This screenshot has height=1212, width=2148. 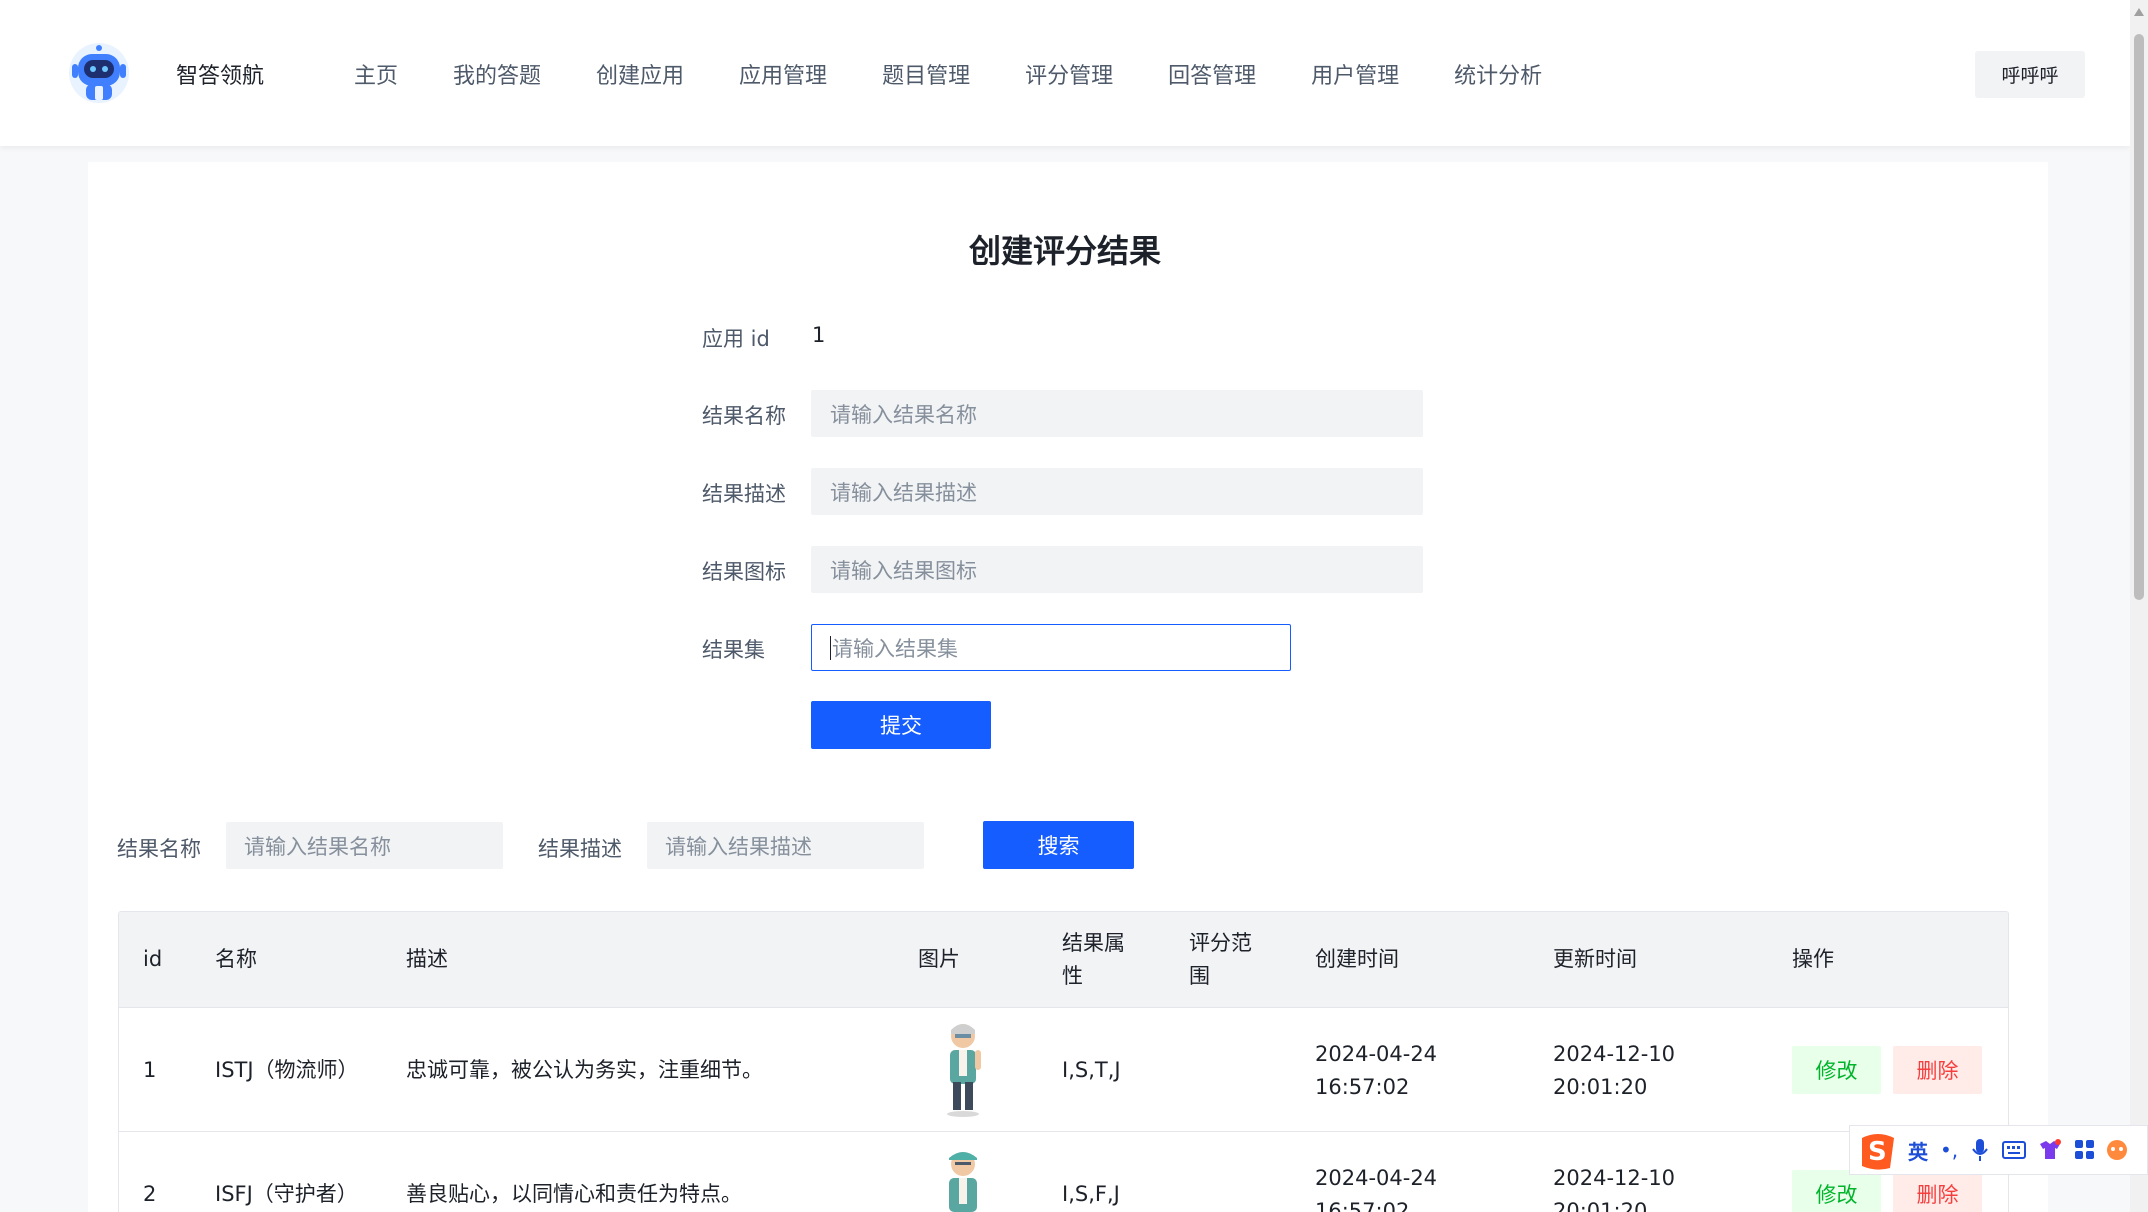 What do you see at coordinates (819, 335) in the screenshot?
I see `app-id-value: 1` at bounding box center [819, 335].